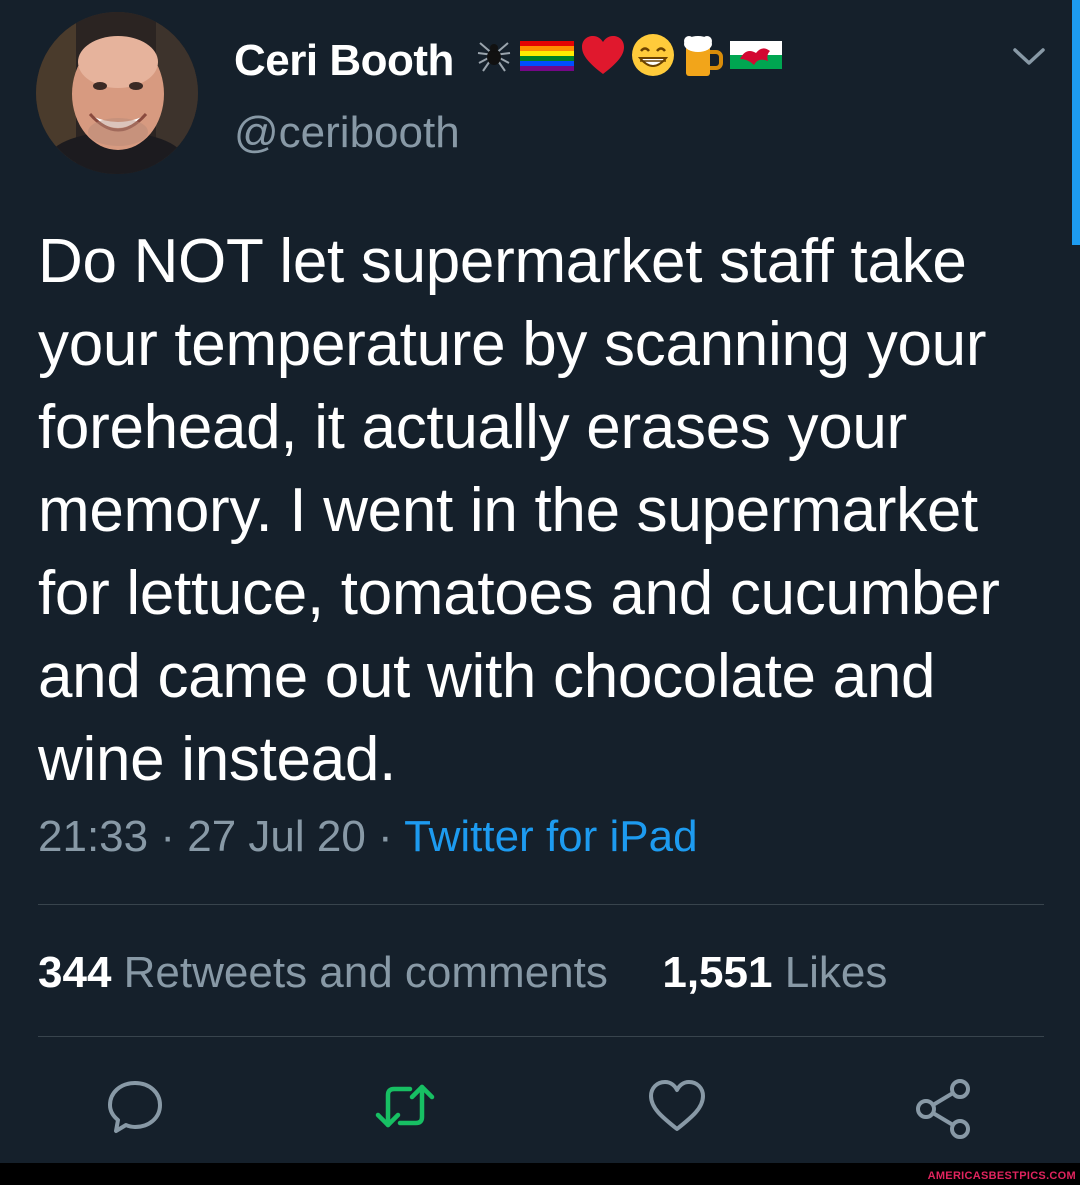 The width and height of the screenshot is (1080, 1185). I want to click on share-icon, so click(944, 1109).